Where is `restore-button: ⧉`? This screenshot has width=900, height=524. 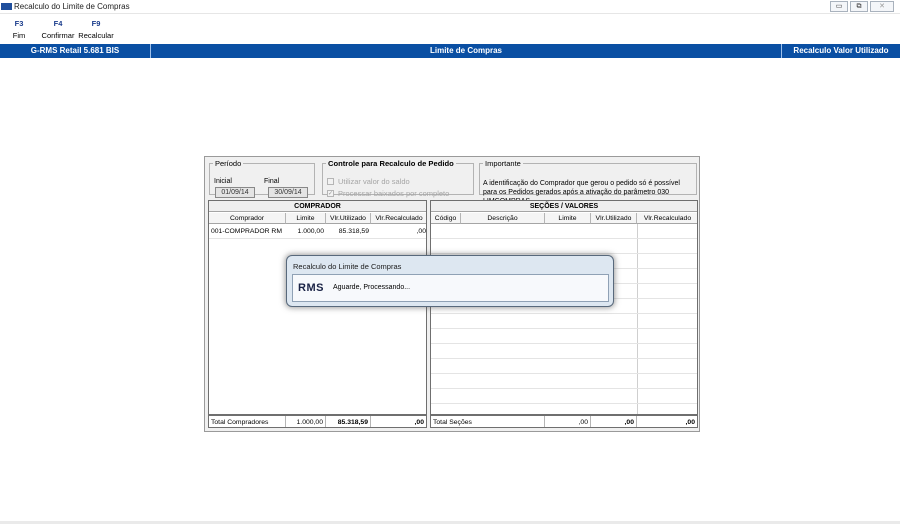
restore-button: ⧉ is located at coordinates (859, 6).